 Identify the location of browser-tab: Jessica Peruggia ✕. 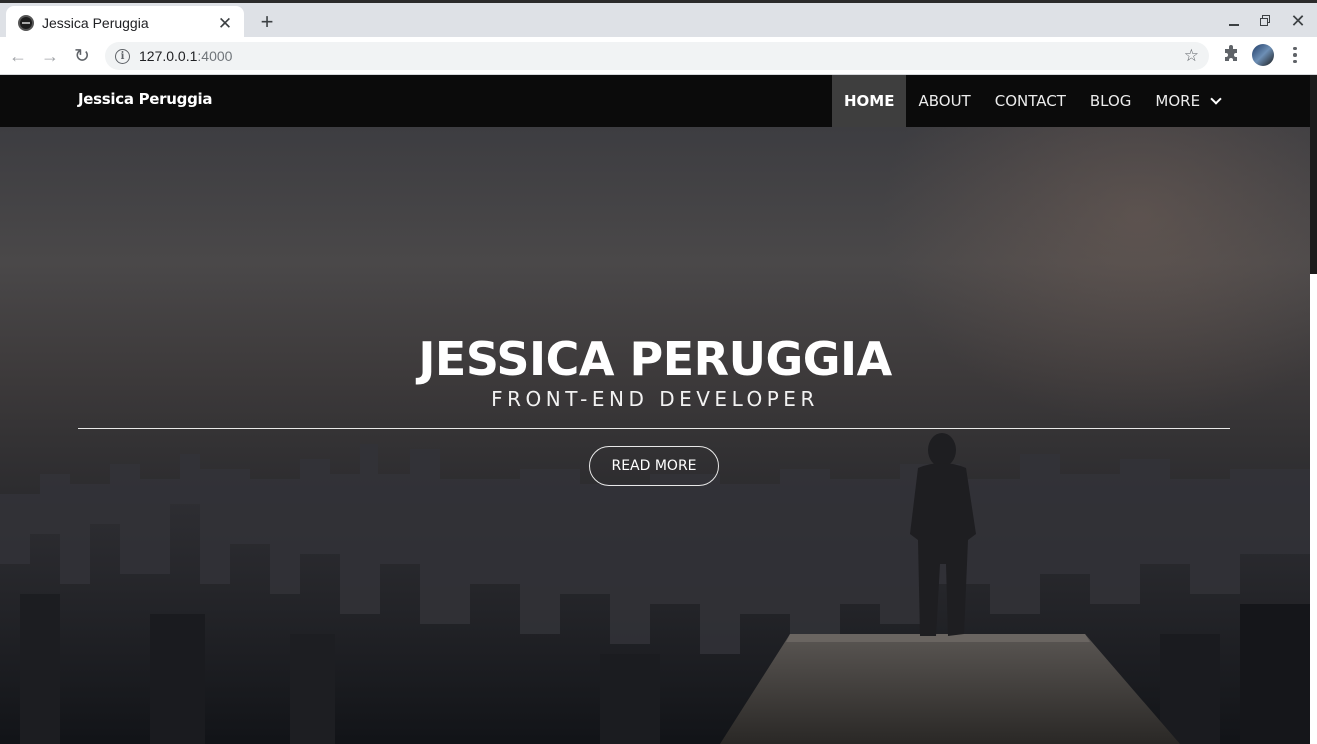
(125, 23).